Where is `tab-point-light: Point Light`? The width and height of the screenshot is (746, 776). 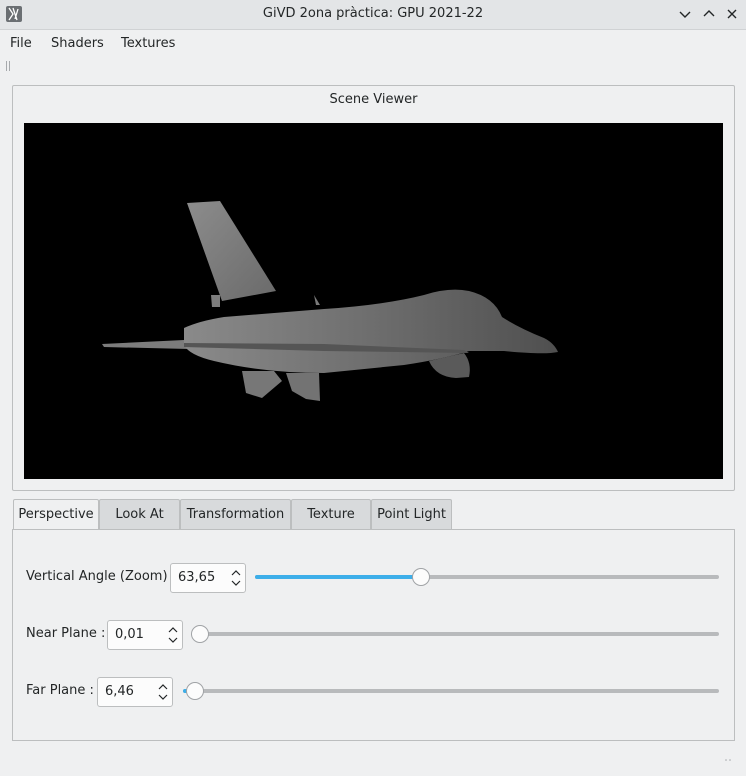 tab-point-light: Point Light is located at coordinates (411, 514).